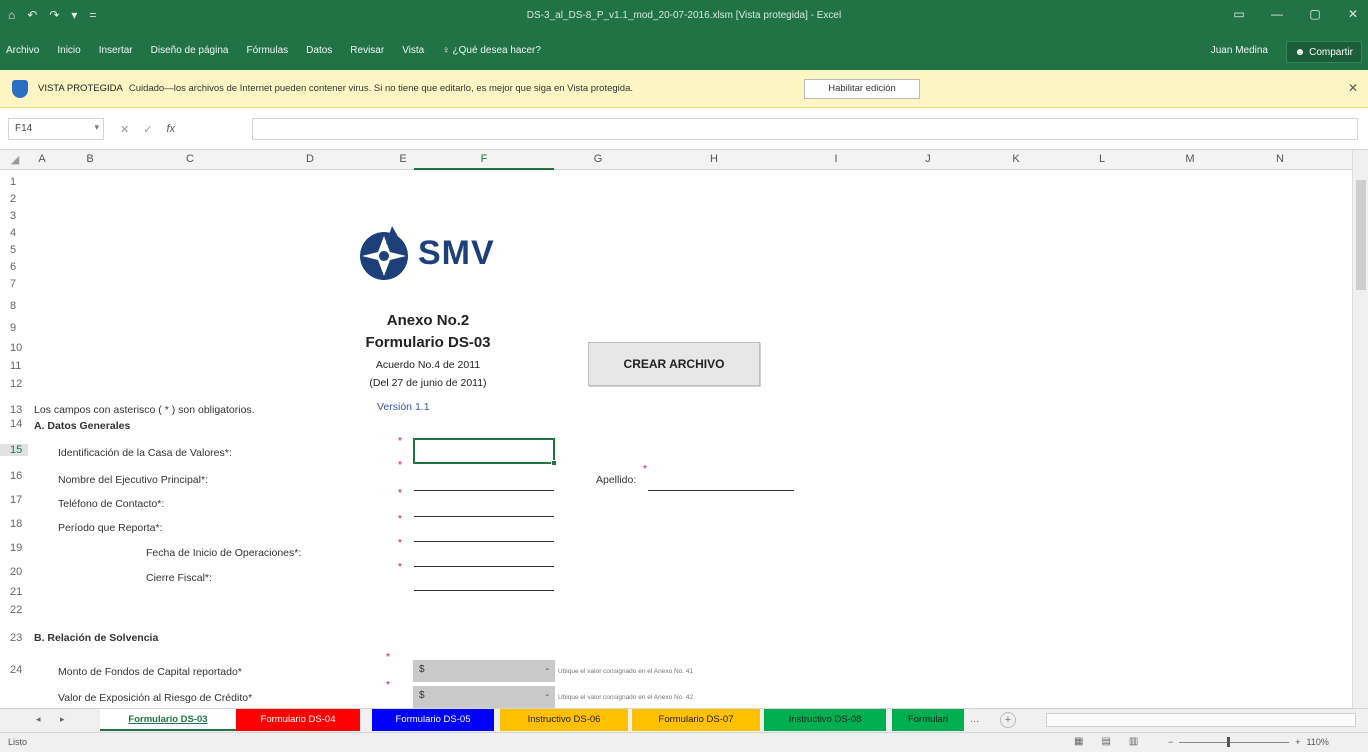  I want to click on column-header: M, so click(1190, 159).